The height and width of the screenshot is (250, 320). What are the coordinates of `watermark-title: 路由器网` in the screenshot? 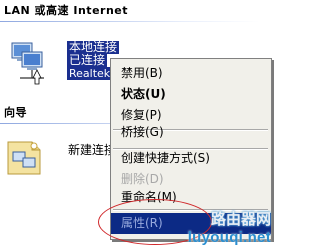 It's located at (240, 219).